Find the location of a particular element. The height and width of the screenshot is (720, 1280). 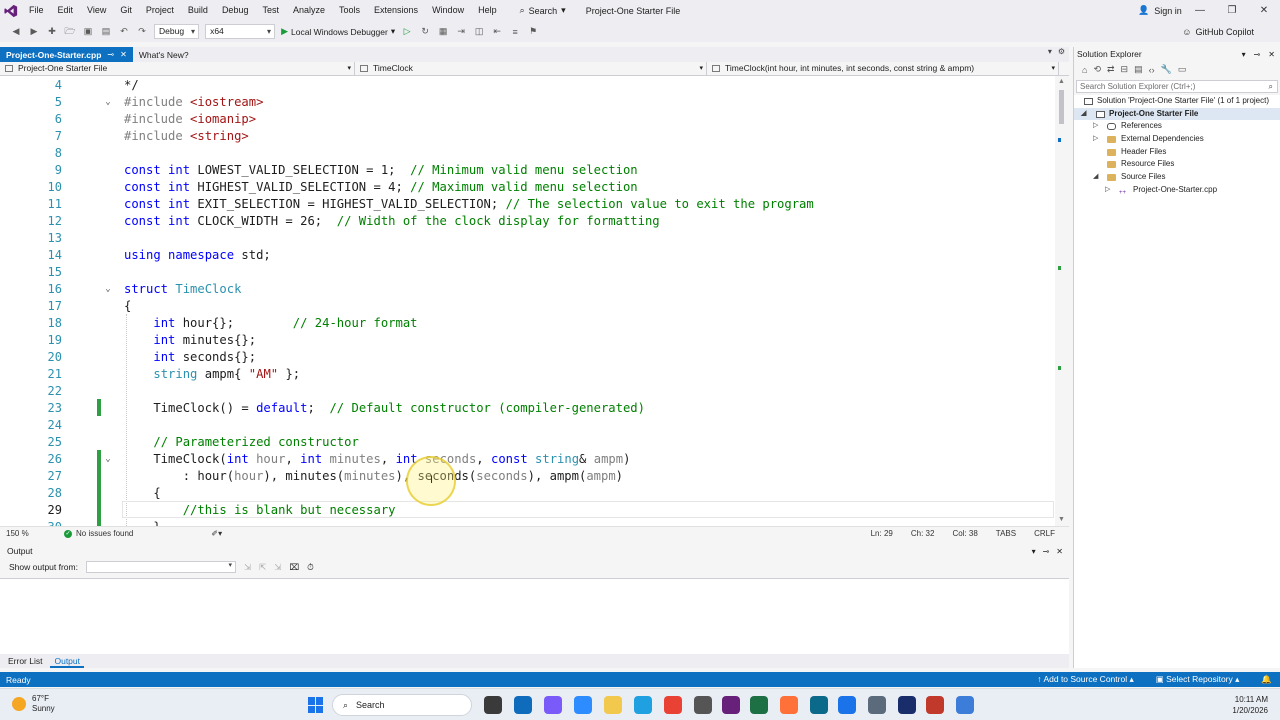

line-number: Ln: 29 is located at coordinates (882, 533).